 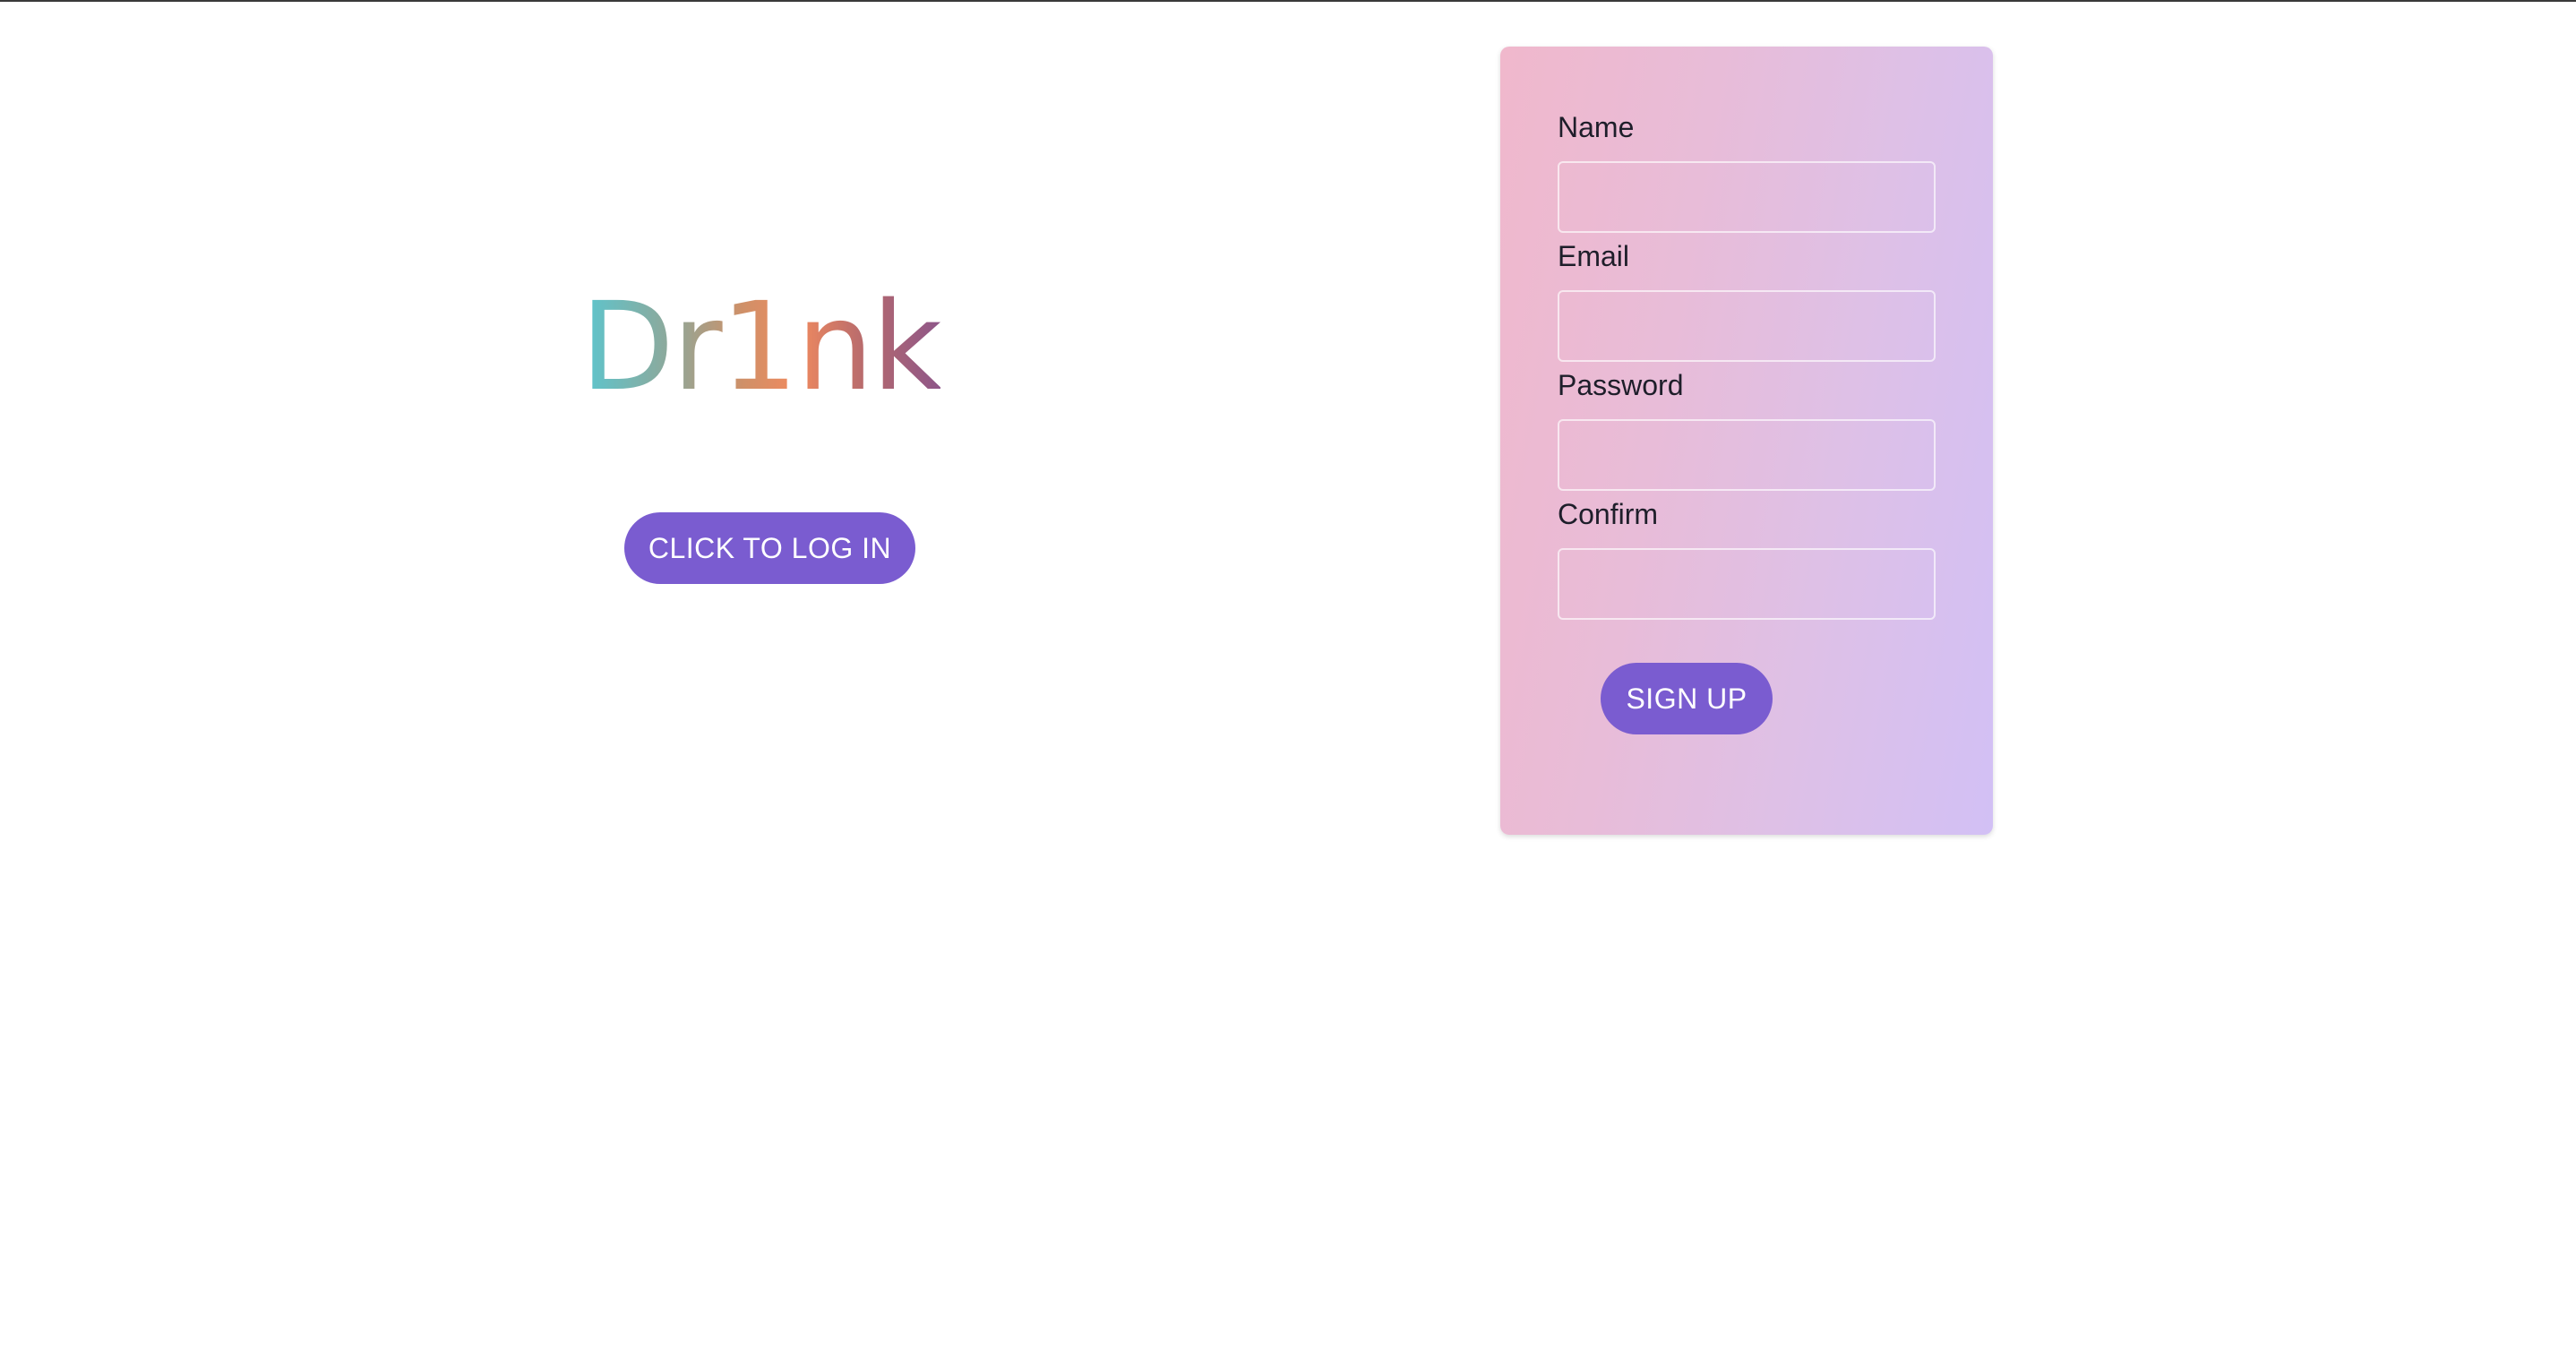 What do you see at coordinates (1596, 127) in the screenshot?
I see `name-label: Name` at bounding box center [1596, 127].